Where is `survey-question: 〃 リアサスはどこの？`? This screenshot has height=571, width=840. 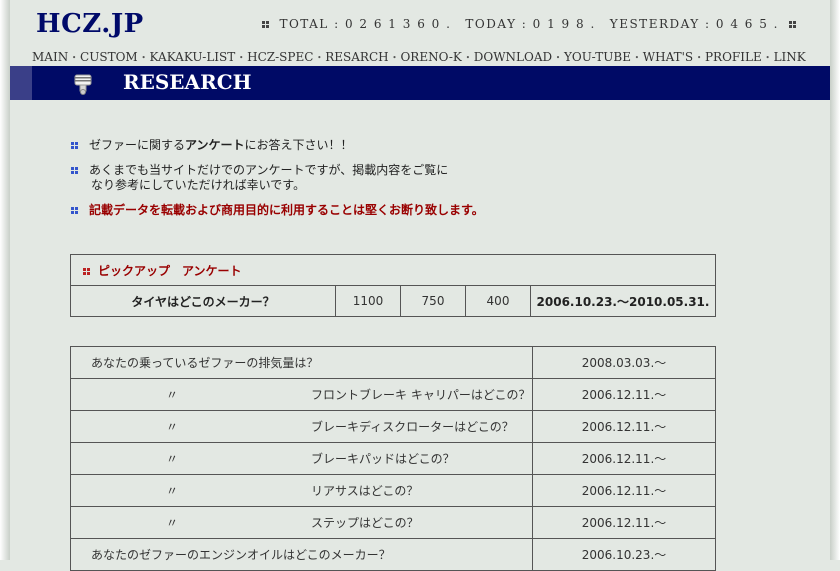 survey-question: 〃 リアサスはどこの？ is located at coordinates (301, 490).